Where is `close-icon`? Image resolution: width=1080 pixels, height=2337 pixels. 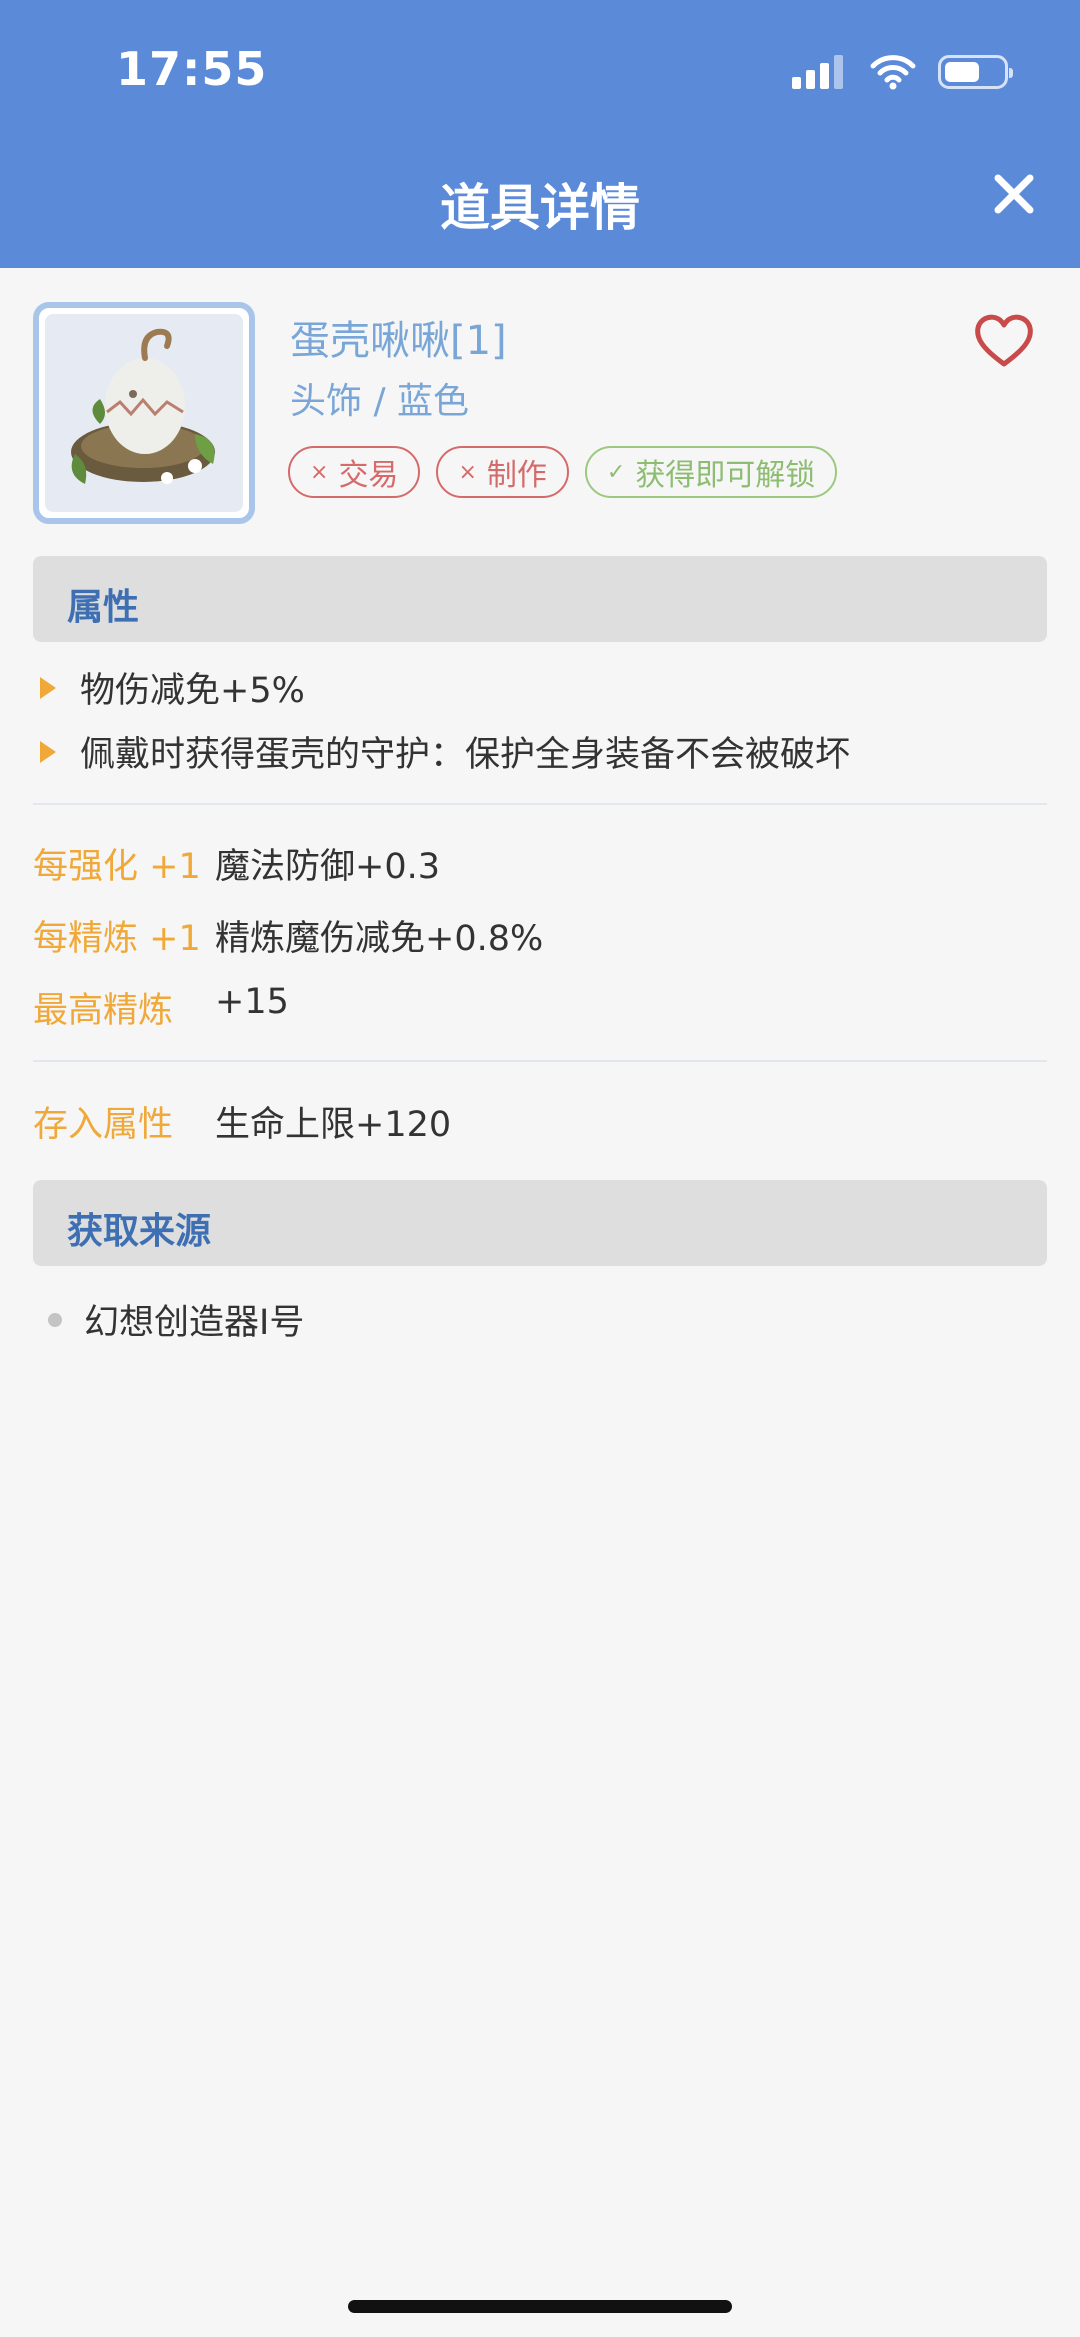
close-icon is located at coordinates (1014, 194).